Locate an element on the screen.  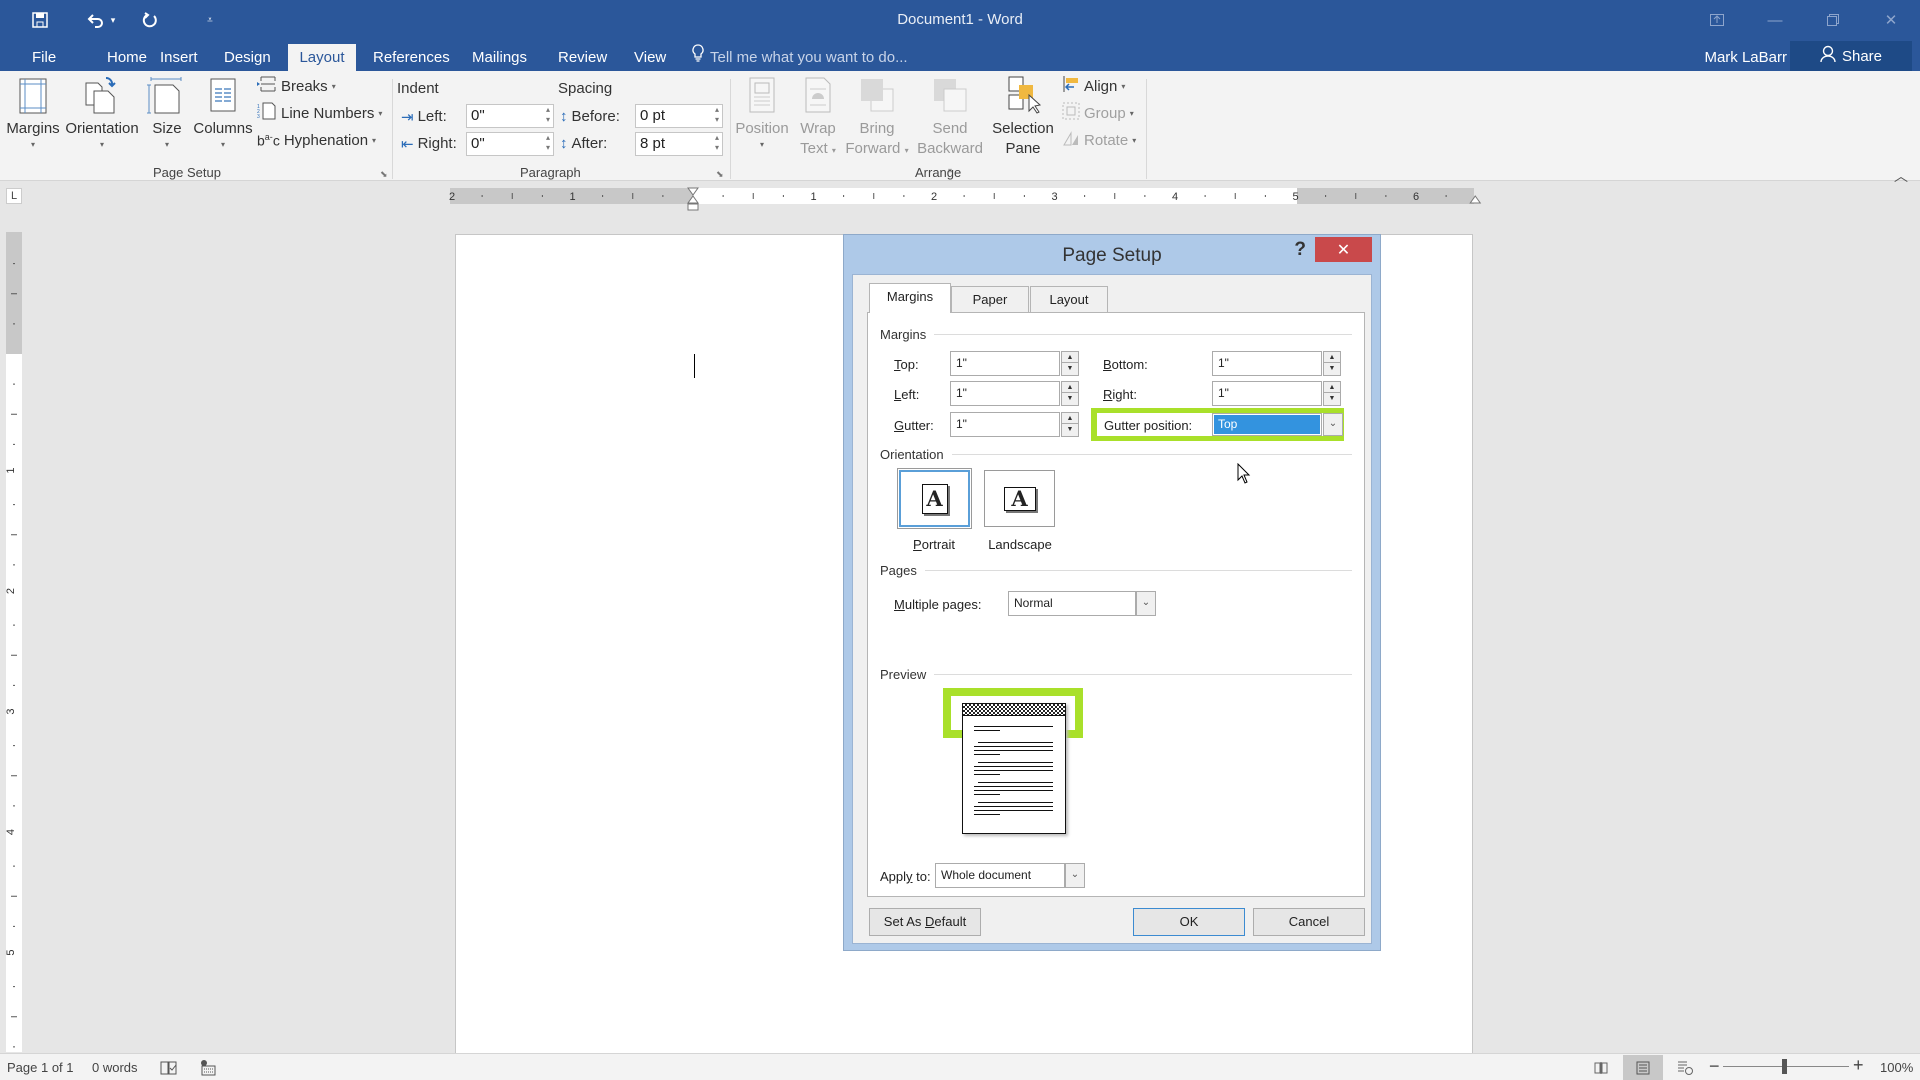
tab-layout: Layout is located at coordinates (322, 57).